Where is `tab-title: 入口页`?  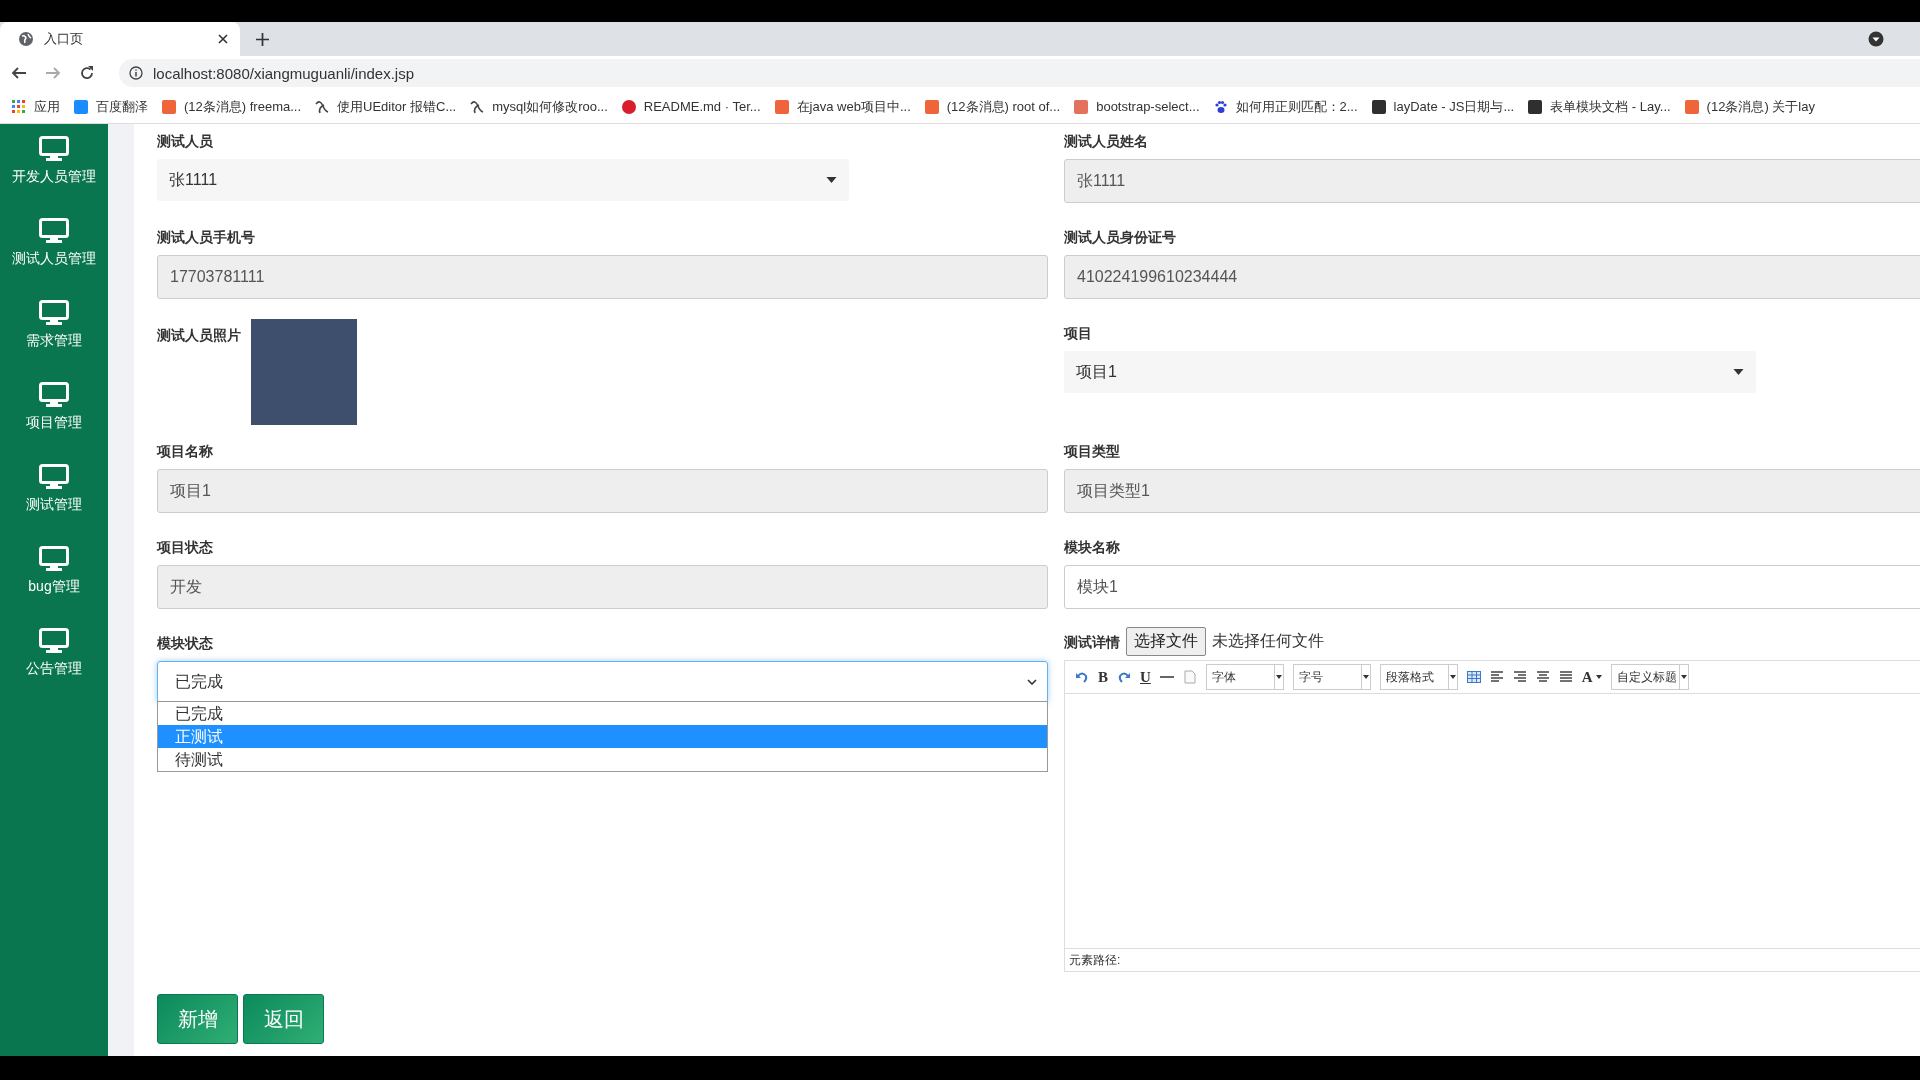
tab-title: 入口页 is located at coordinates (64, 39).